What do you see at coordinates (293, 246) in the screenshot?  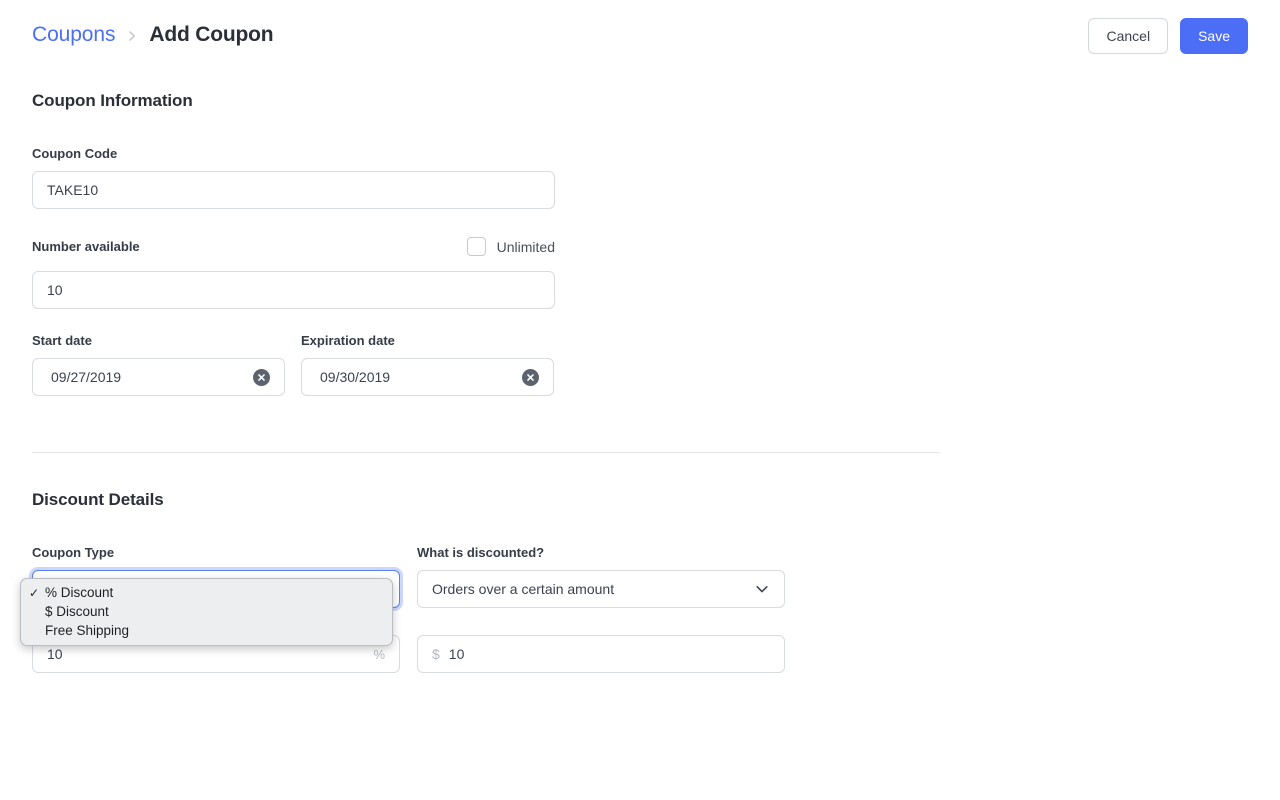 I see `number-available-header: Number available Unlimited` at bounding box center [293, 246].